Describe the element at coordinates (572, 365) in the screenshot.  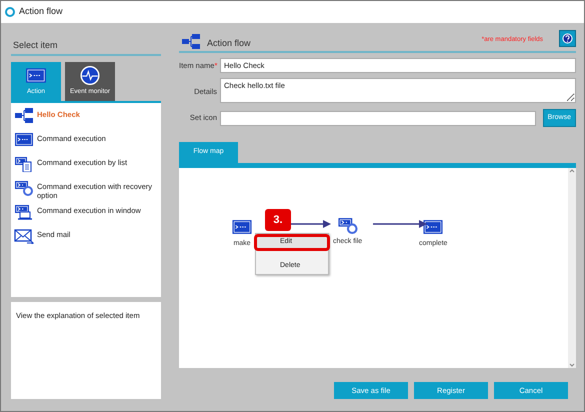
I see `scroll-down-icon` at that location.